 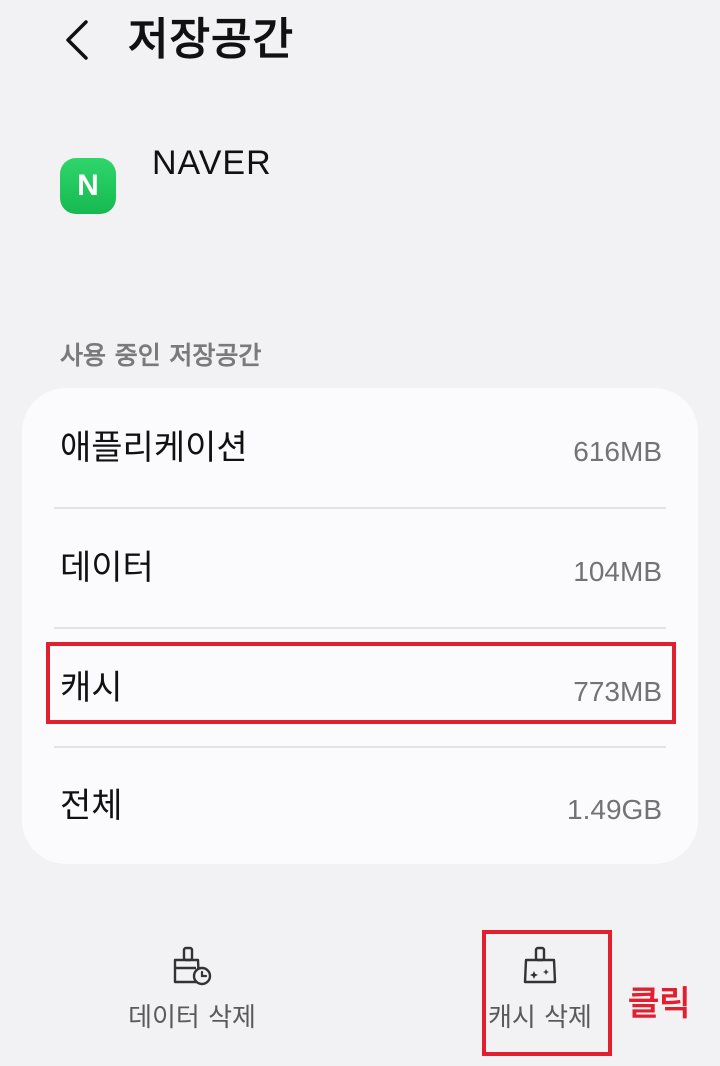 What do you see at coordinates (360, 567) in the screenshot?
I see `storage-row-data: 데이터 104MB` at bounding box center [360, 567].